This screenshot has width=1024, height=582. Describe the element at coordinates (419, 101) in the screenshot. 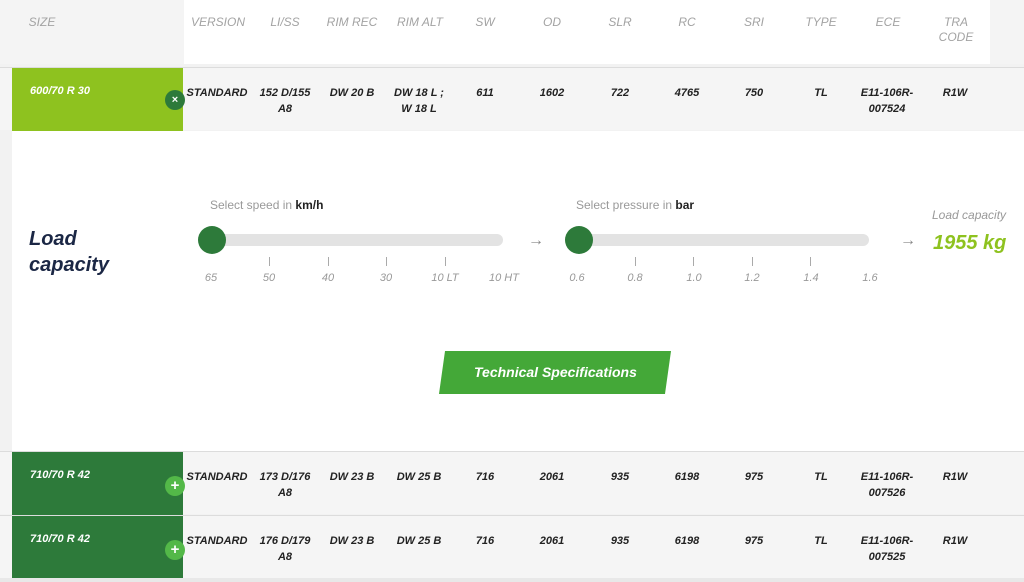

I see `rim-alt-cell: DW 18 L ; W 18 L` at that location.